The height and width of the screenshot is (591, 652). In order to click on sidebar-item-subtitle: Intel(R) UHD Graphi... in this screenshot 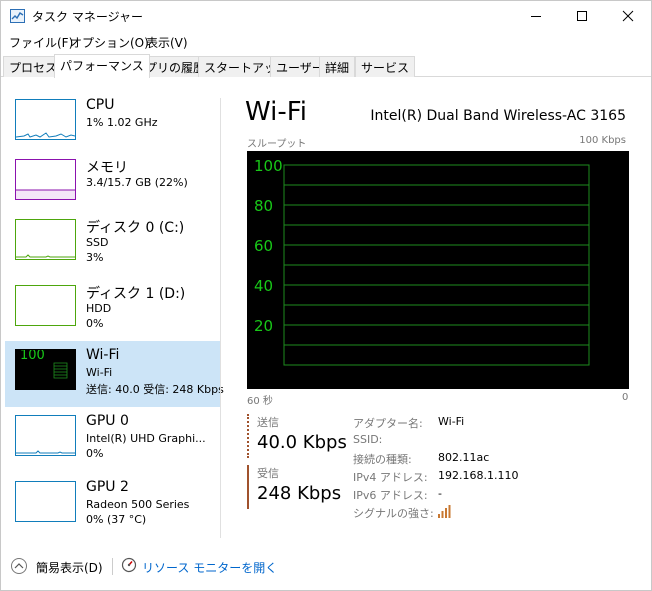, I will do `click(146, 438)`.